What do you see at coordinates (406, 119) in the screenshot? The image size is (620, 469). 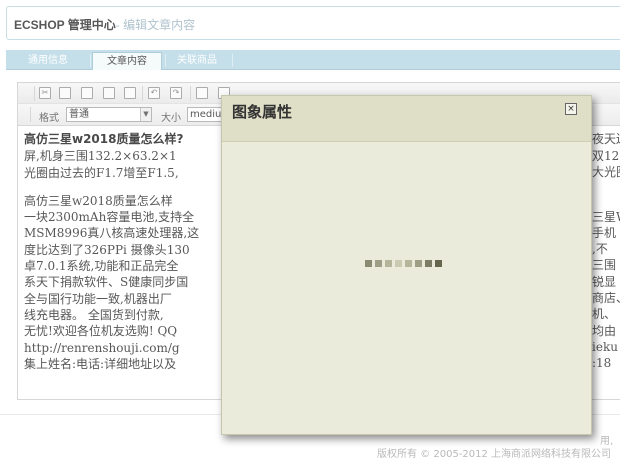 I see `dialog-header: 图象属性 ×` at bounding box center [406, 119].